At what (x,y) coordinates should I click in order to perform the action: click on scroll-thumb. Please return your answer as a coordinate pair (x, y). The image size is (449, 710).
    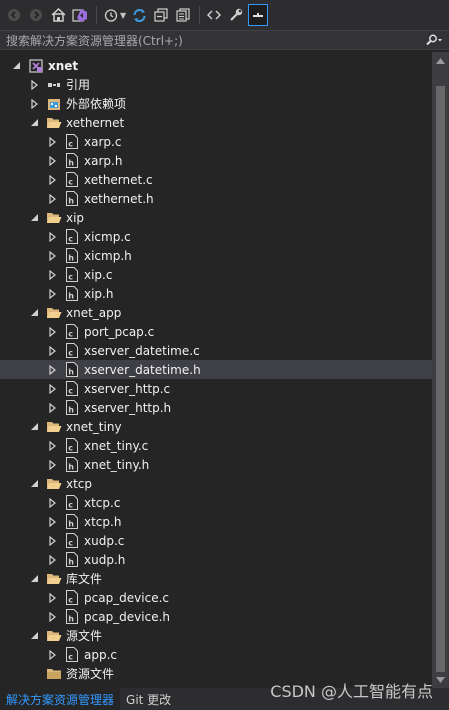
    Looking at the image, I should click on (440, 379).